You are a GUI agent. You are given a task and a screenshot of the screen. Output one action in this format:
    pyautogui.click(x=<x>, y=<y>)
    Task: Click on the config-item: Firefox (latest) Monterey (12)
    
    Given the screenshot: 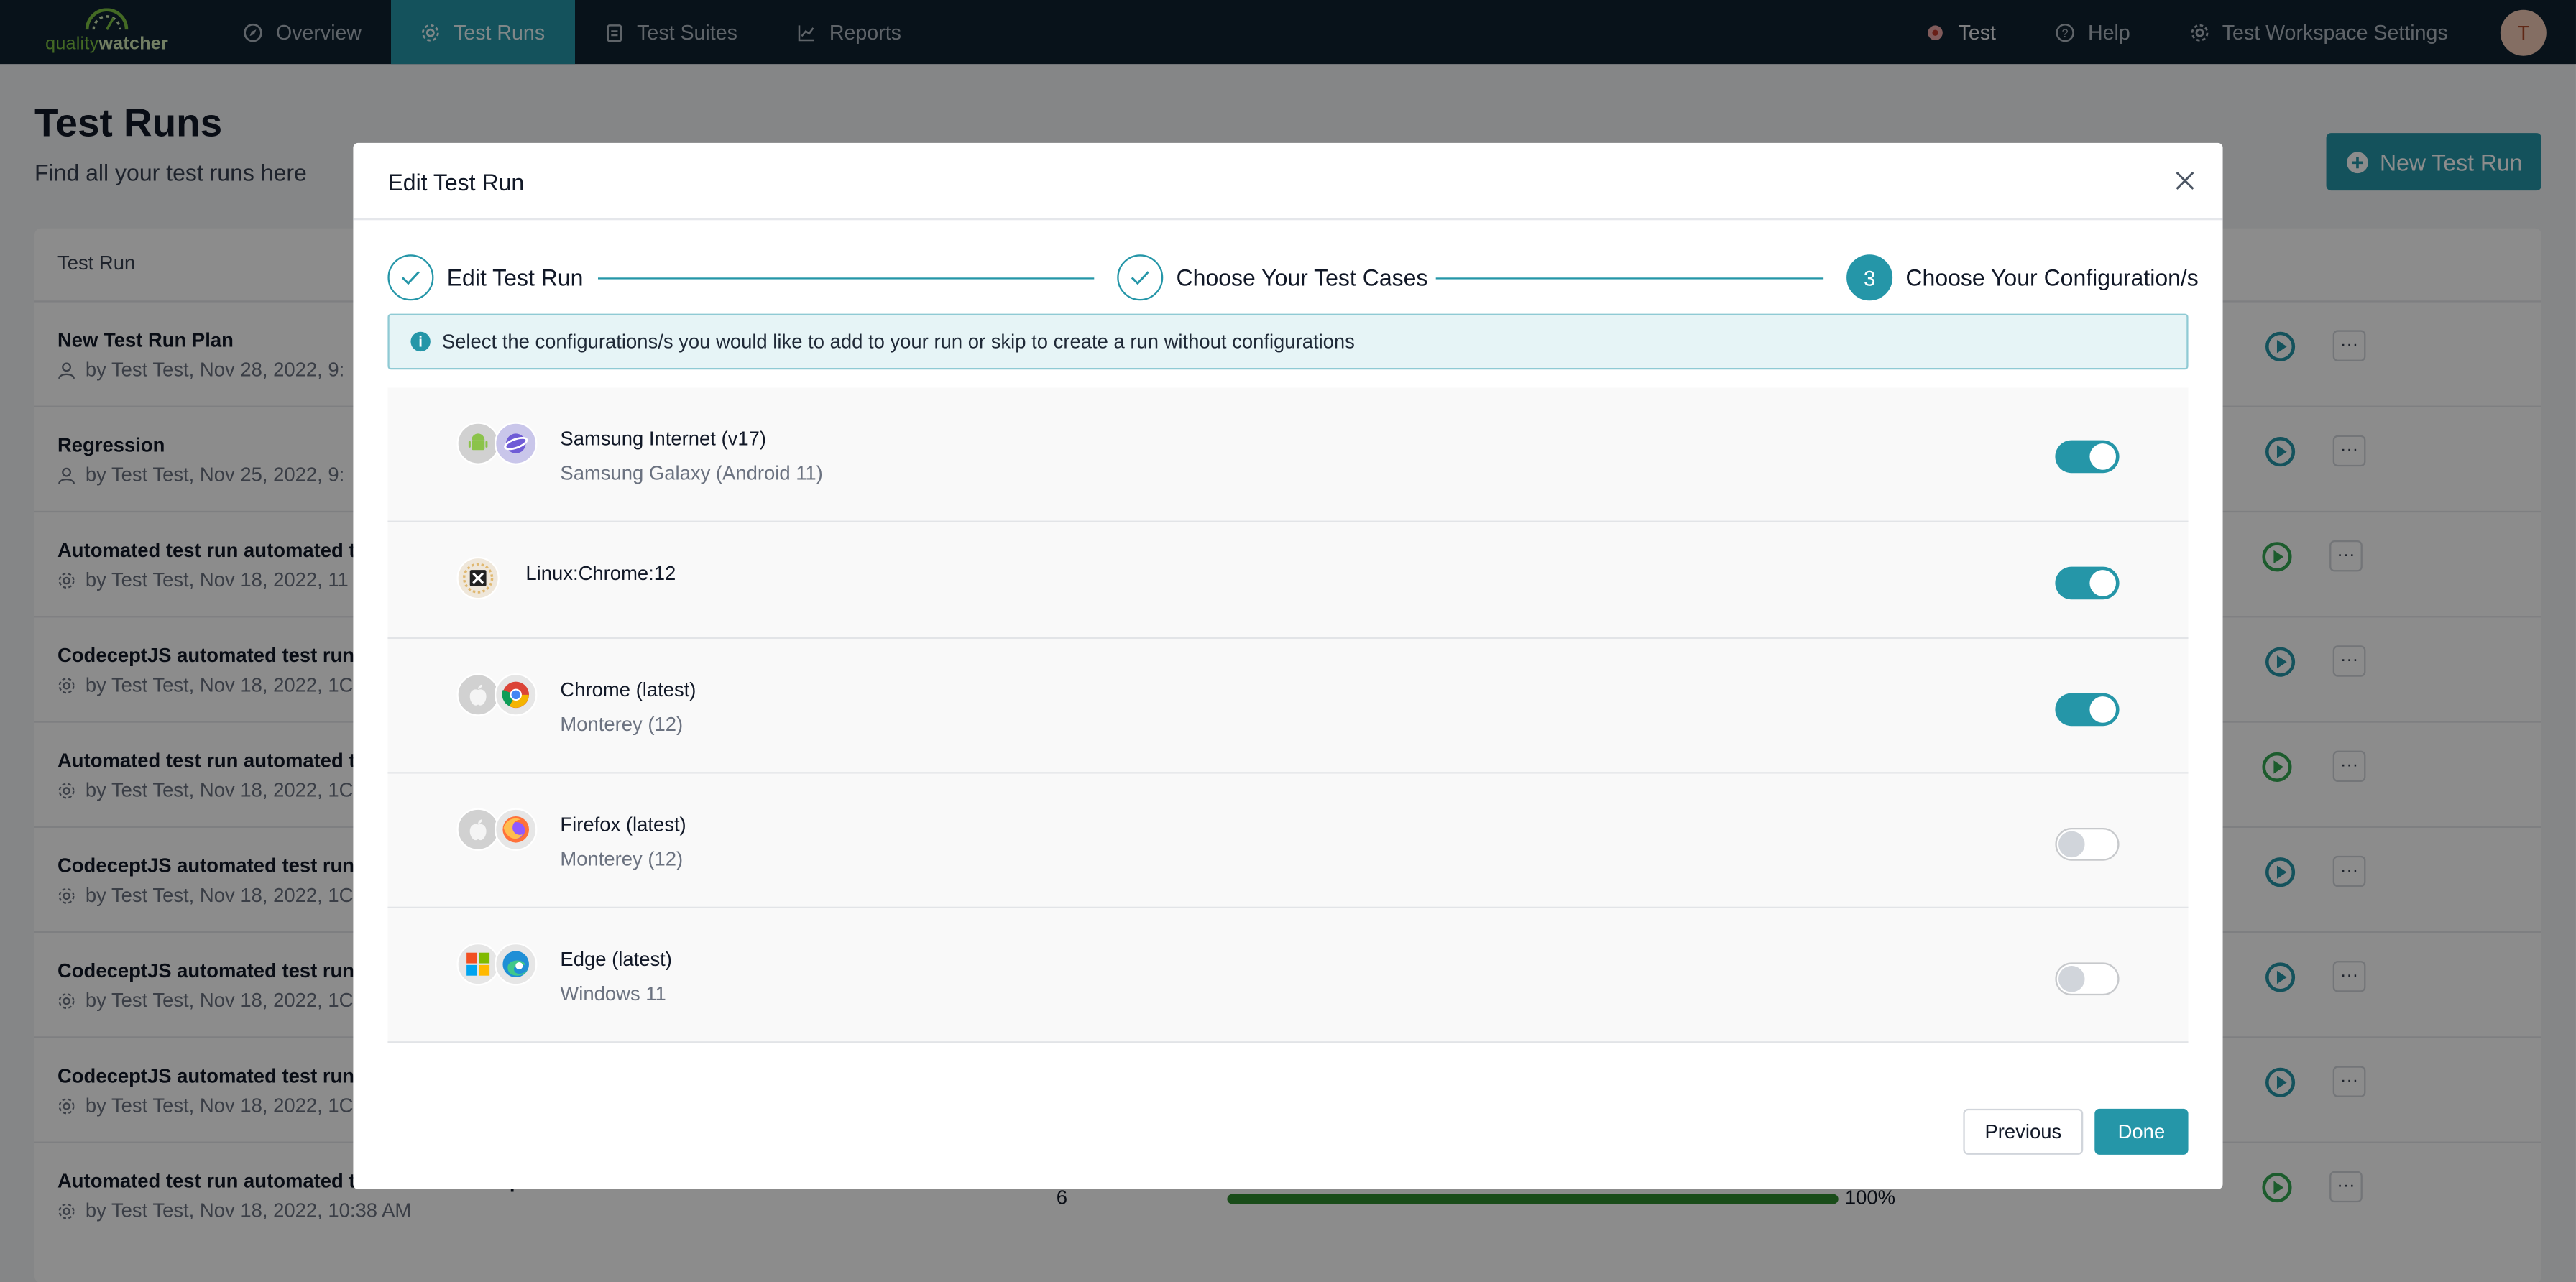 What is the action you would take?
    pyautogui.click(x=1288, y=841)
    